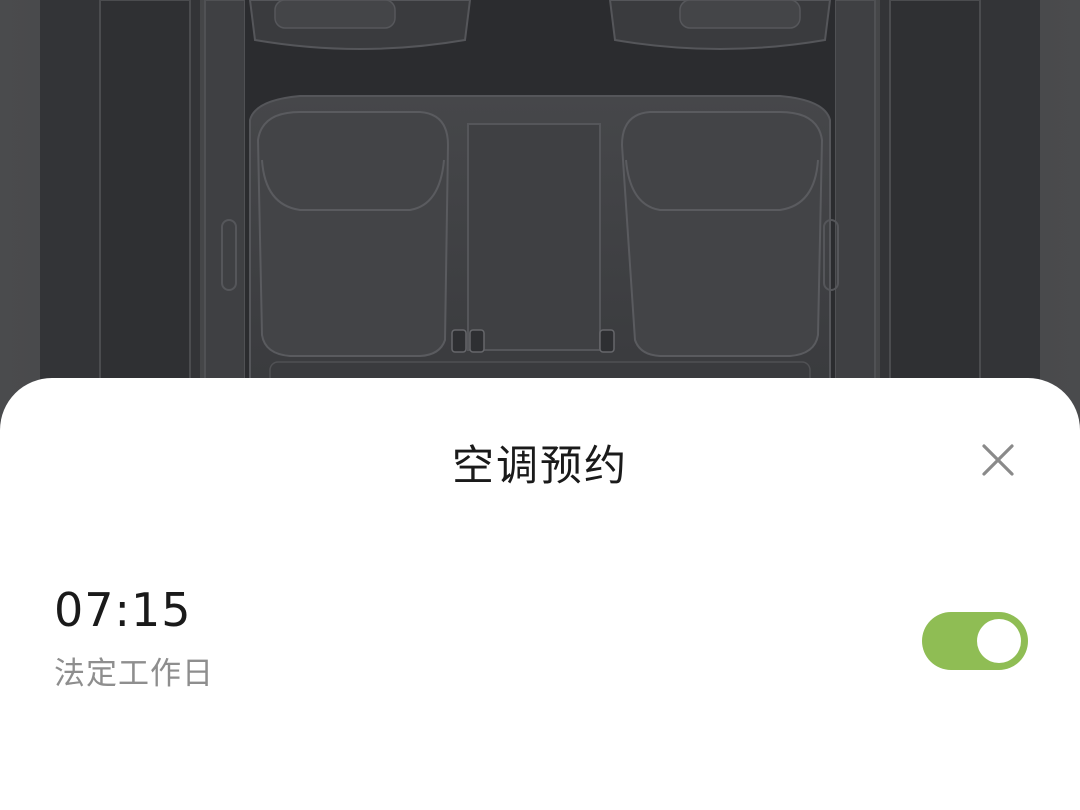  I want to click on sheet-title: 空调预约, so click(539, 465).